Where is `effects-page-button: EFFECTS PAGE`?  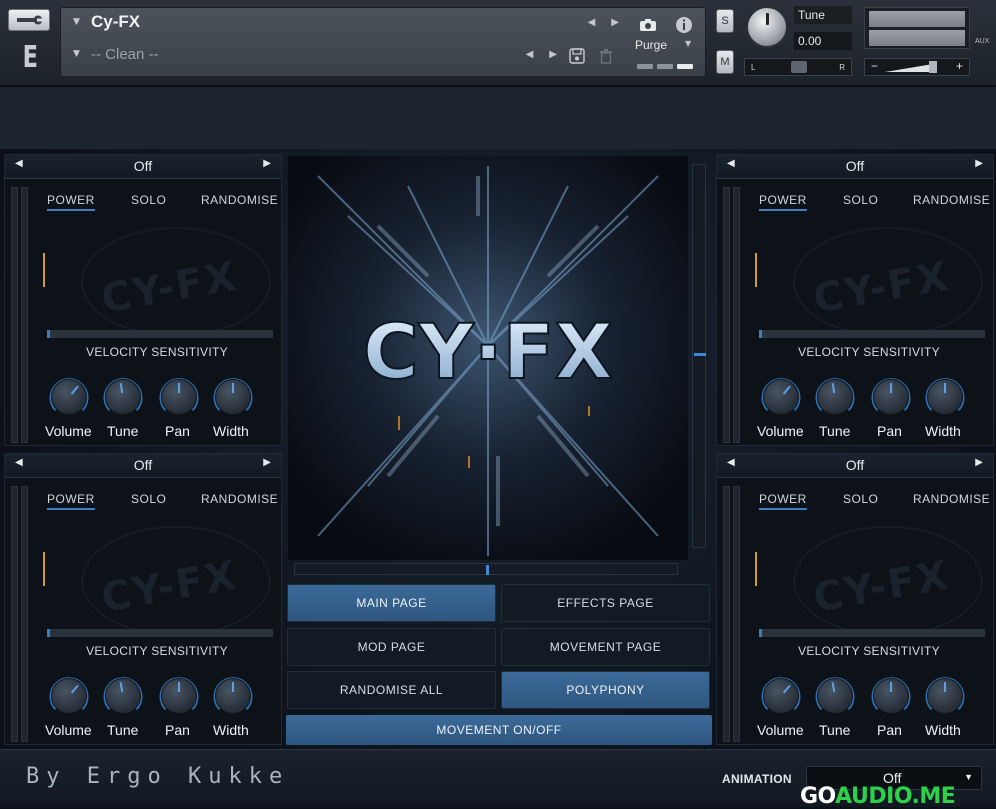 effects-page-button: EFFECTS PAGE is located at coordinates (605, 603).